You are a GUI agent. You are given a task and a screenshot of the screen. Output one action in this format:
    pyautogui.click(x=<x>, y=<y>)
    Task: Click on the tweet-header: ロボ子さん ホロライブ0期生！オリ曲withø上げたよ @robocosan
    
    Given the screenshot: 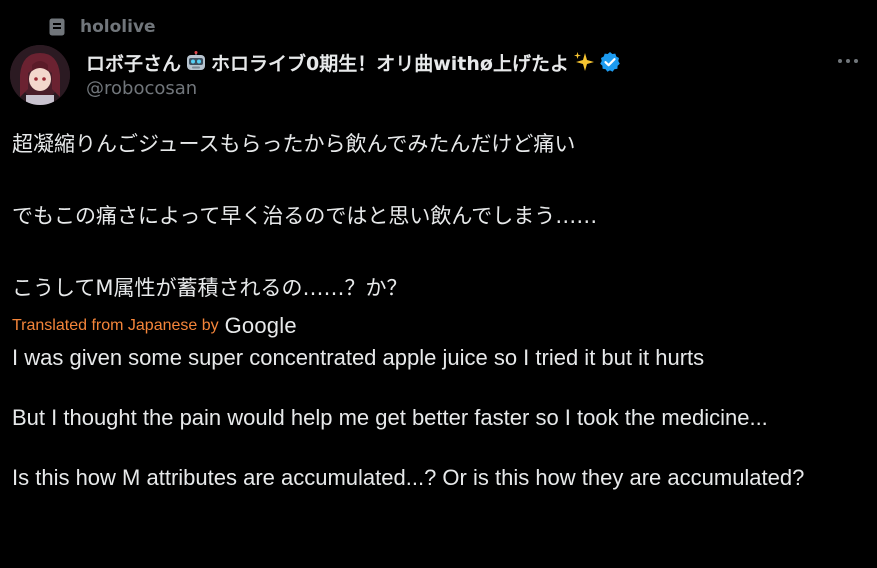 What is the action you would take?
    pyautogui.click(x=438, y=76)
    